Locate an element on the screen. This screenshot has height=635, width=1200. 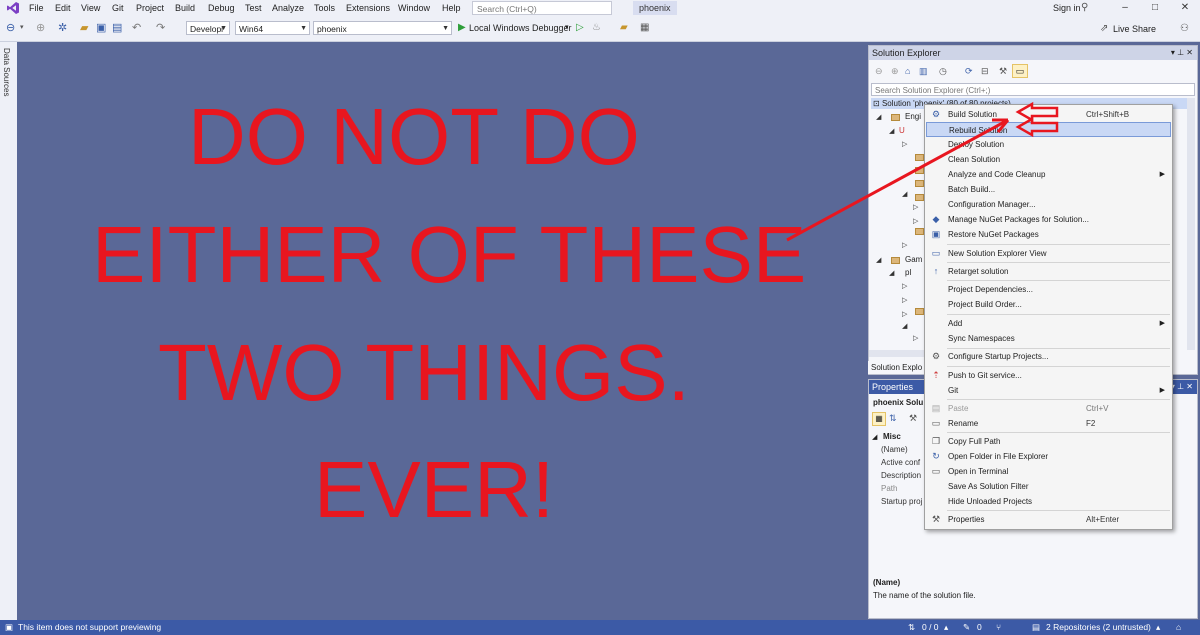
build-solution-arrow-icon is located at coordinates (1037, 112).